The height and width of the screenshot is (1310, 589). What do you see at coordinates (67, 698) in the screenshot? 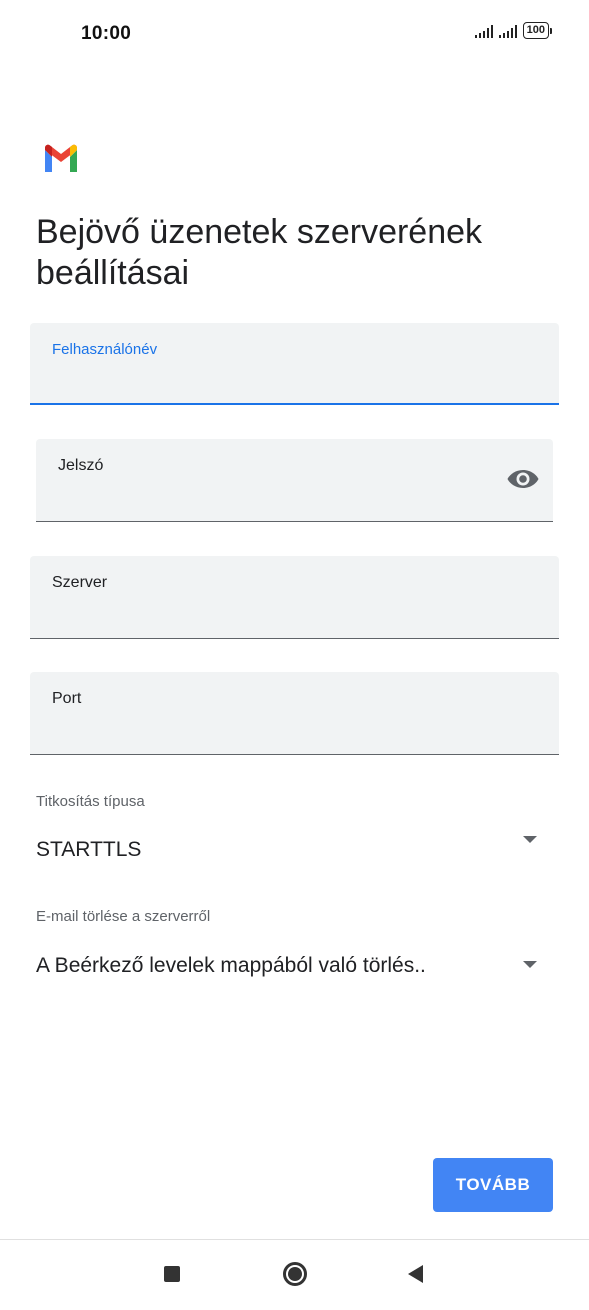
I see `port-label: Port` at bounding box center [67, 698].